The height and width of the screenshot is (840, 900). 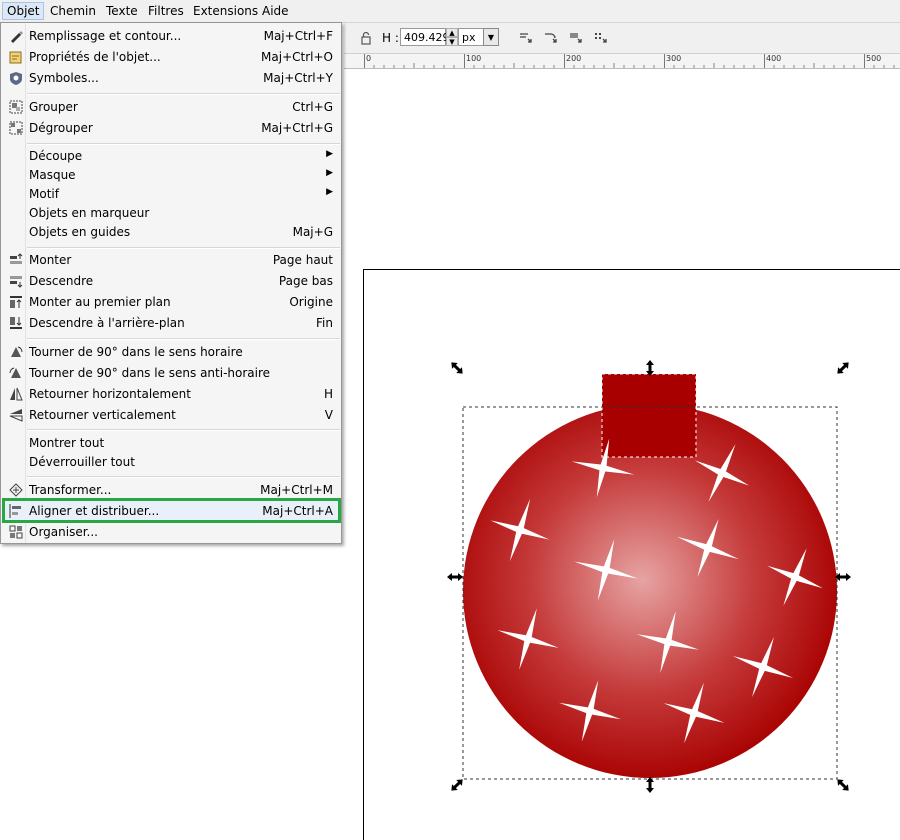 I want to click on ruler-minor-ticks, so click(x=634, y=65).